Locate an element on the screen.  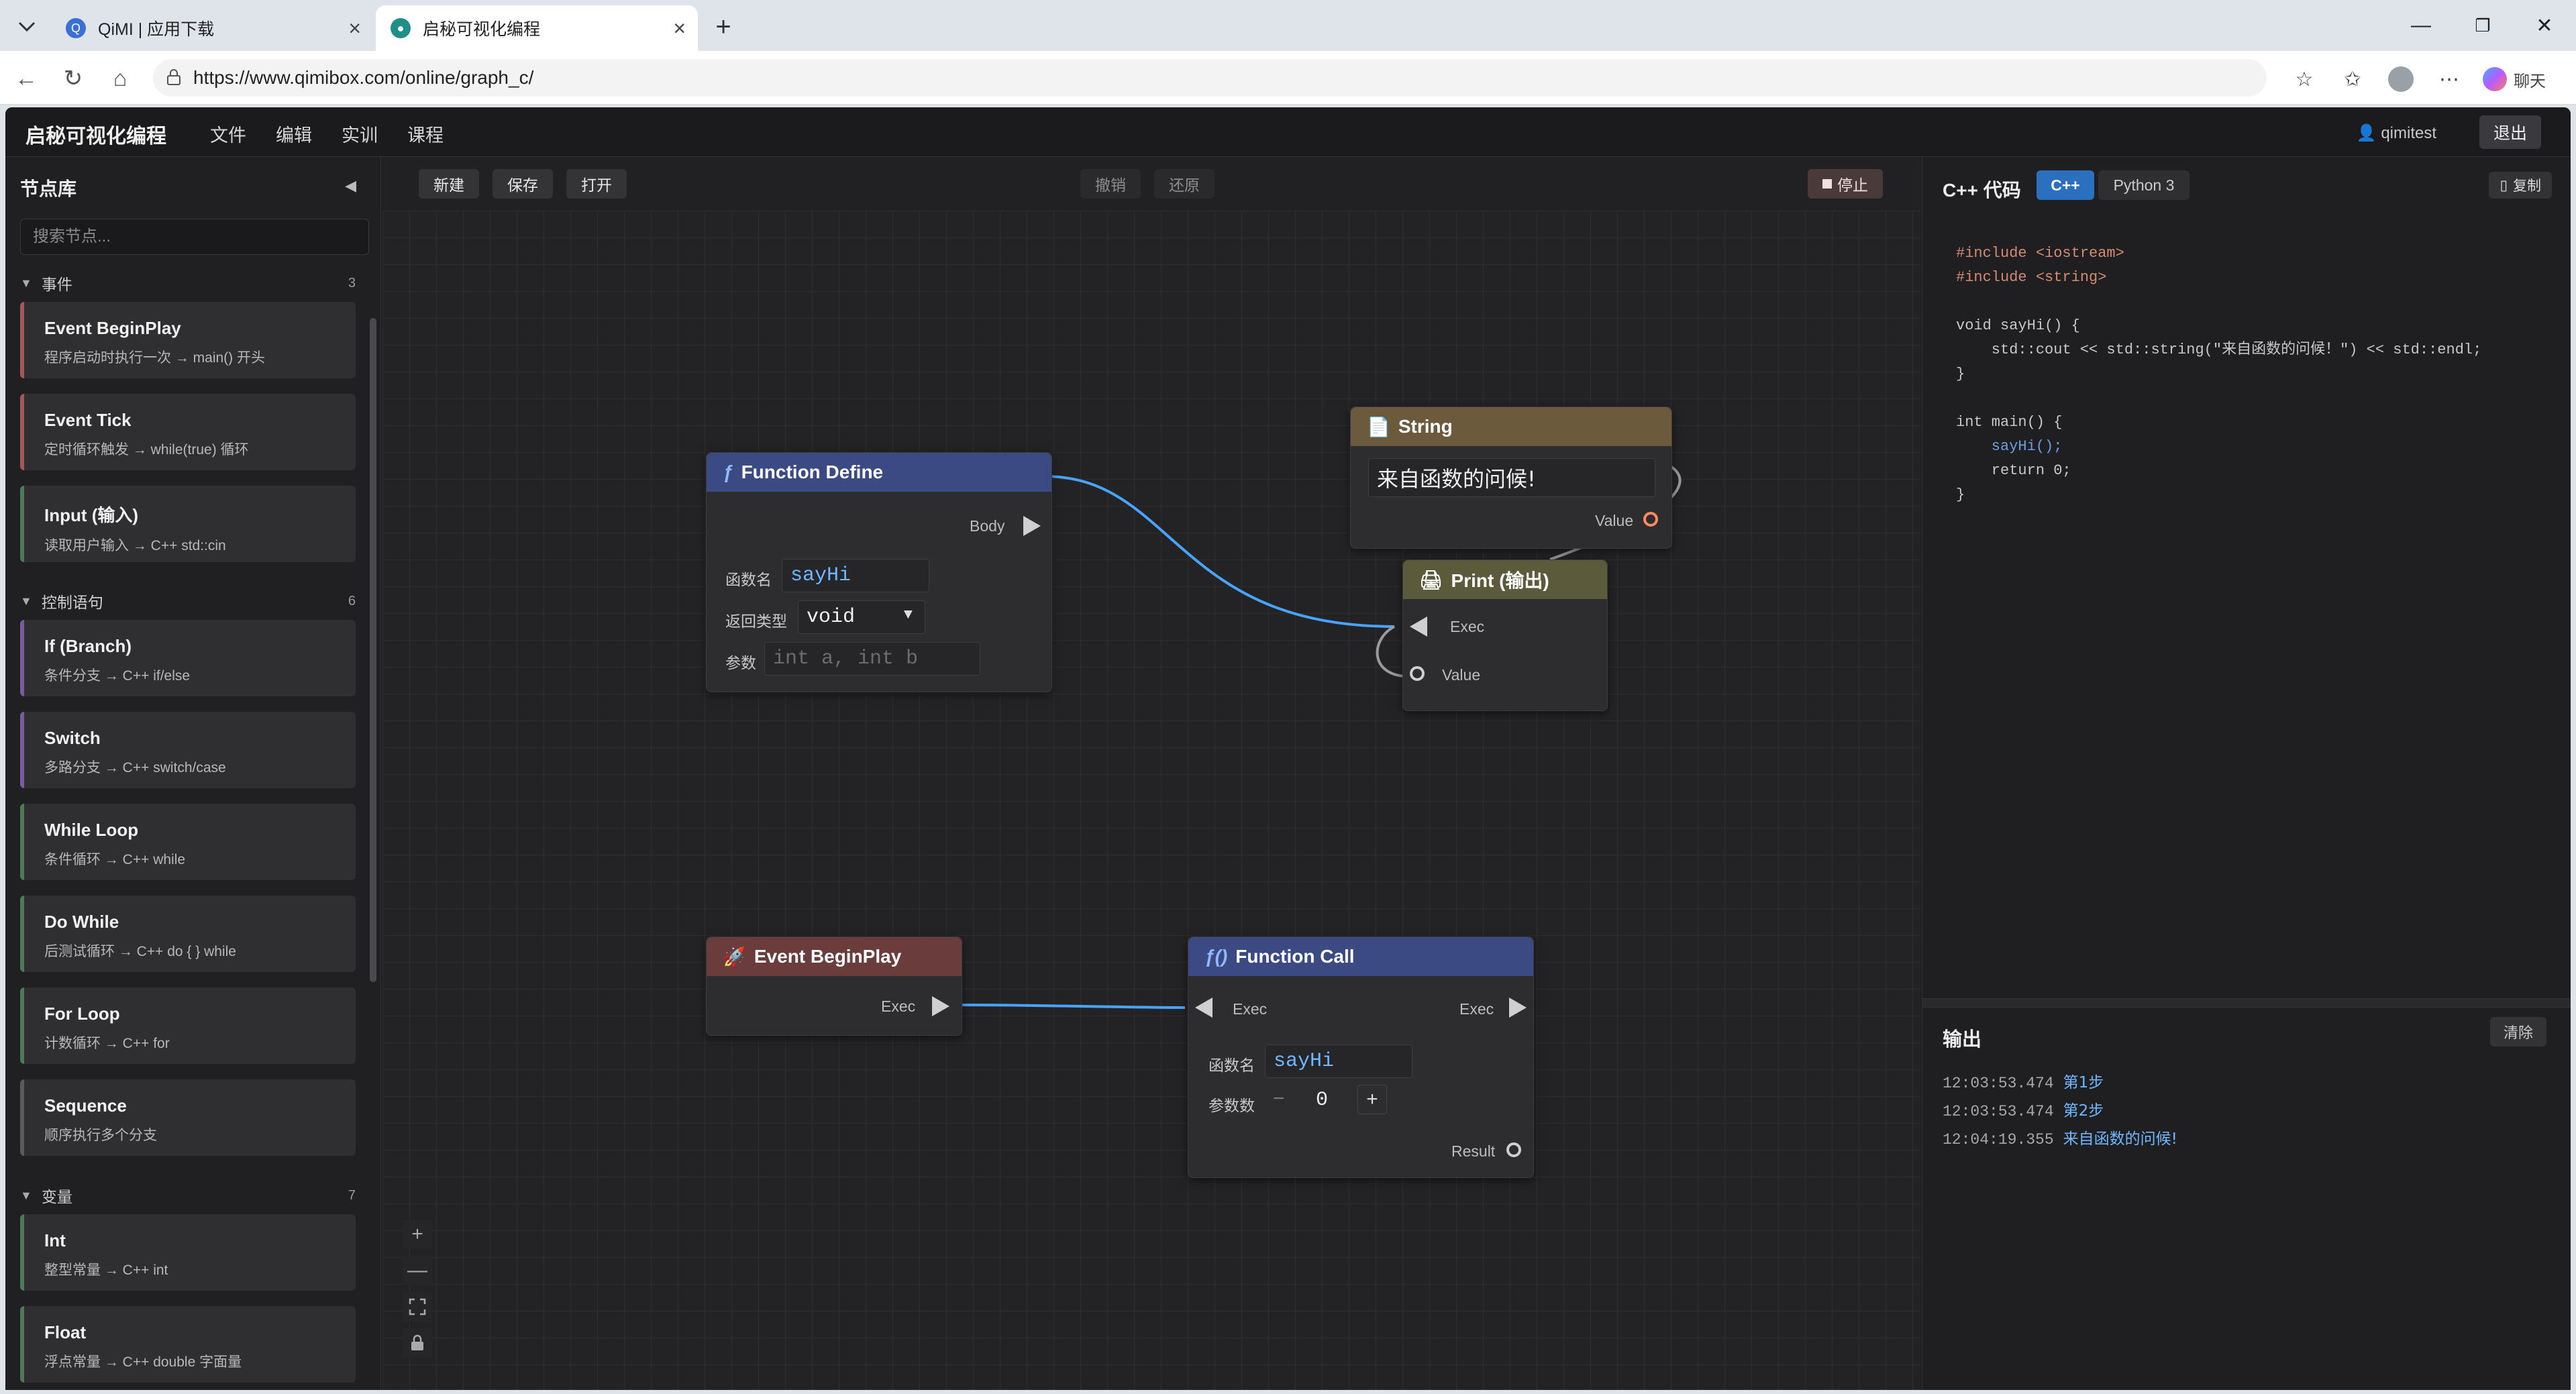
params-field: int a, int b is located at coordinates (872, 659).